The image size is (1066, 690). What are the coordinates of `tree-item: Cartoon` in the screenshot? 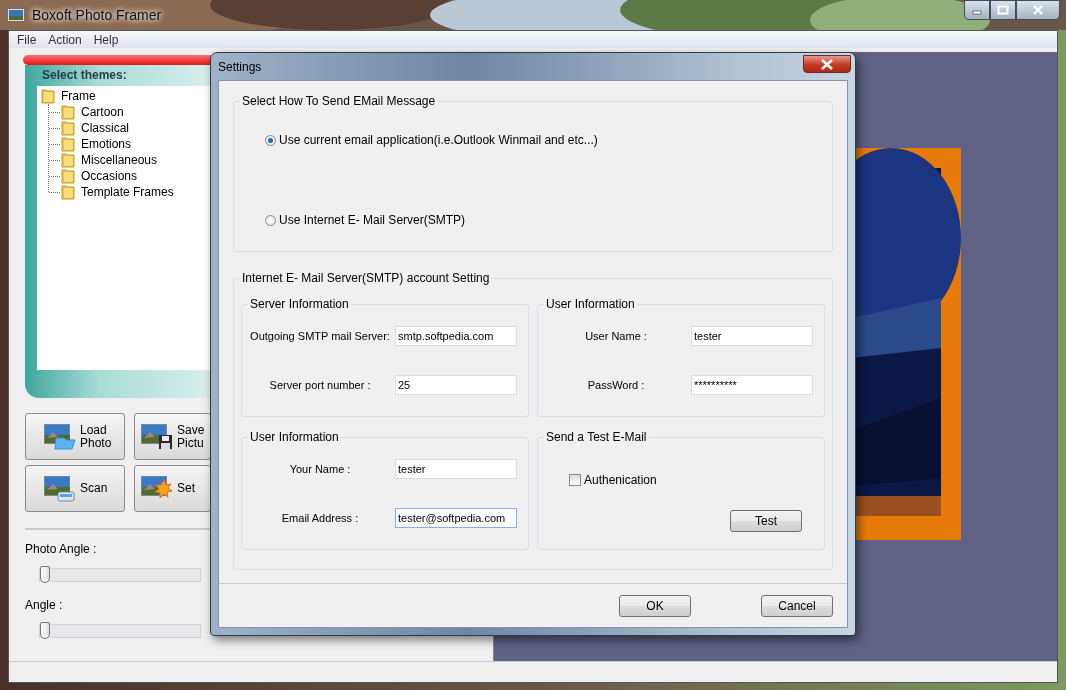 It's located at (102, 112).